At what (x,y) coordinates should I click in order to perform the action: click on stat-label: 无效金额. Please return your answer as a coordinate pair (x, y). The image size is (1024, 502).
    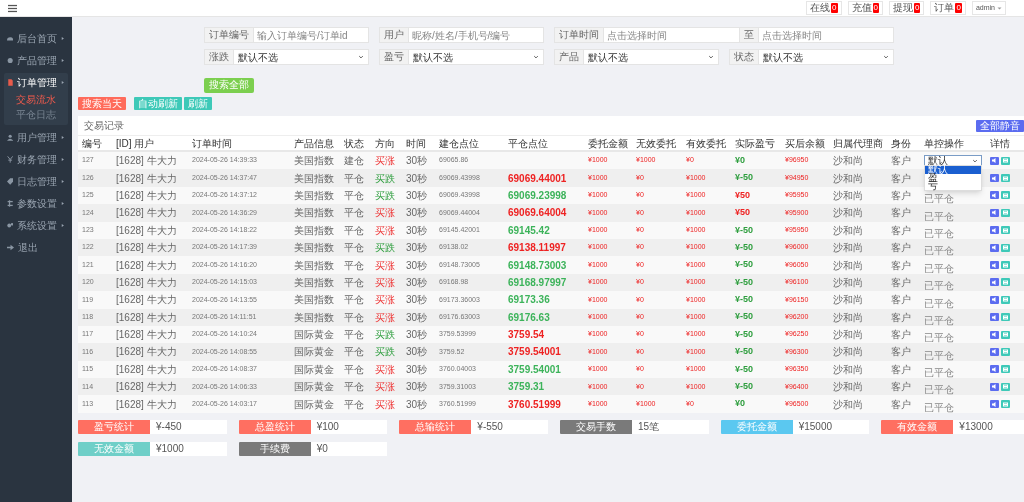
    Looking at the image, I should click on (114, 448).